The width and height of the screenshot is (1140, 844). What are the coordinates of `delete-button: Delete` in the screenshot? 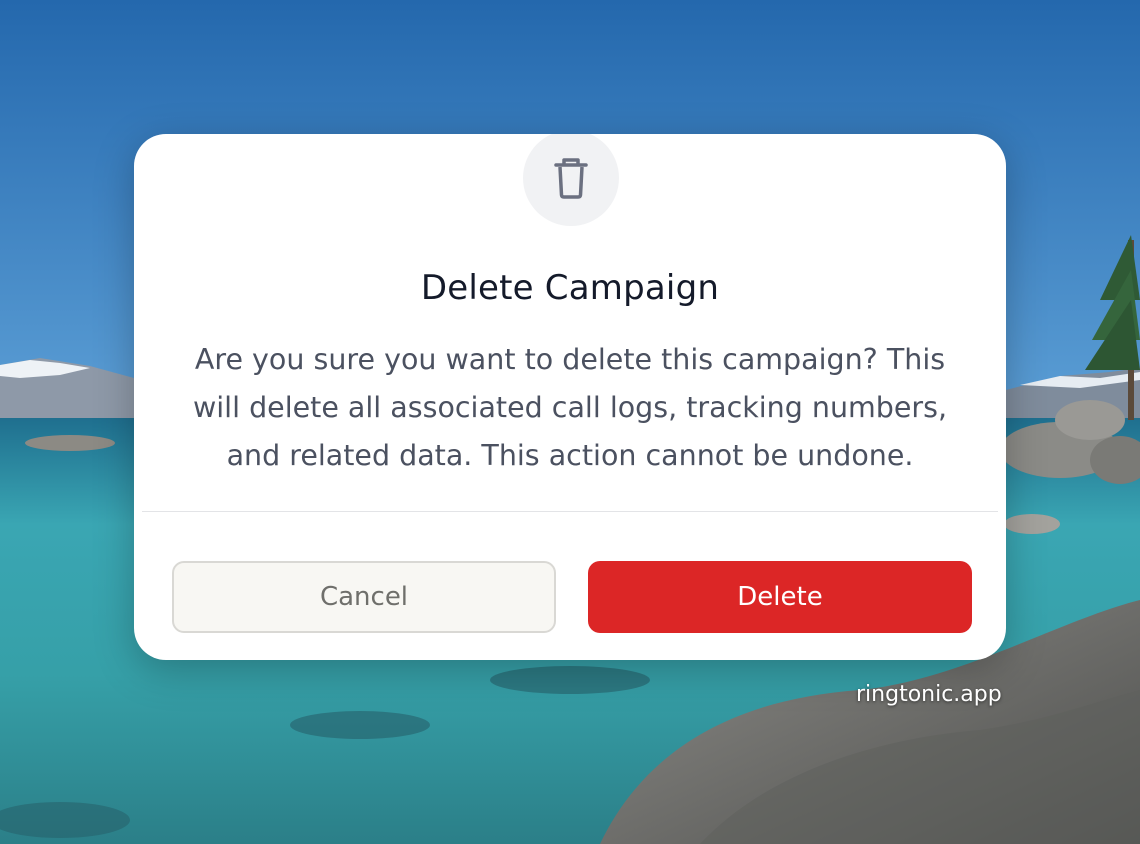 It's located at (780, 597).